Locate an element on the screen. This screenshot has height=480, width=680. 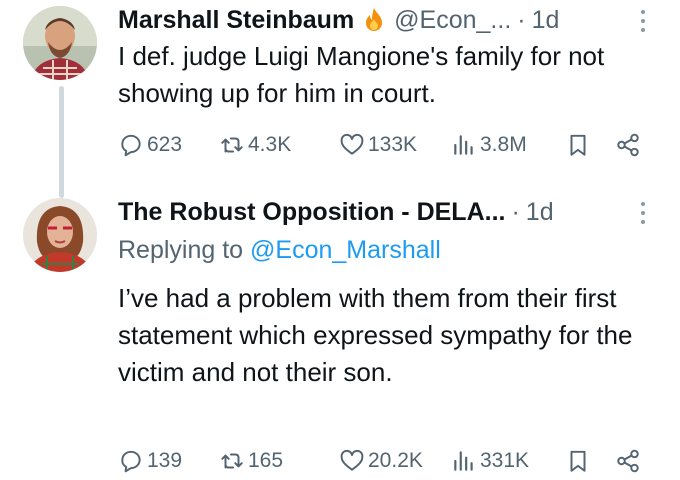
views-button: 3.8M is located at coordinates (489, 145).